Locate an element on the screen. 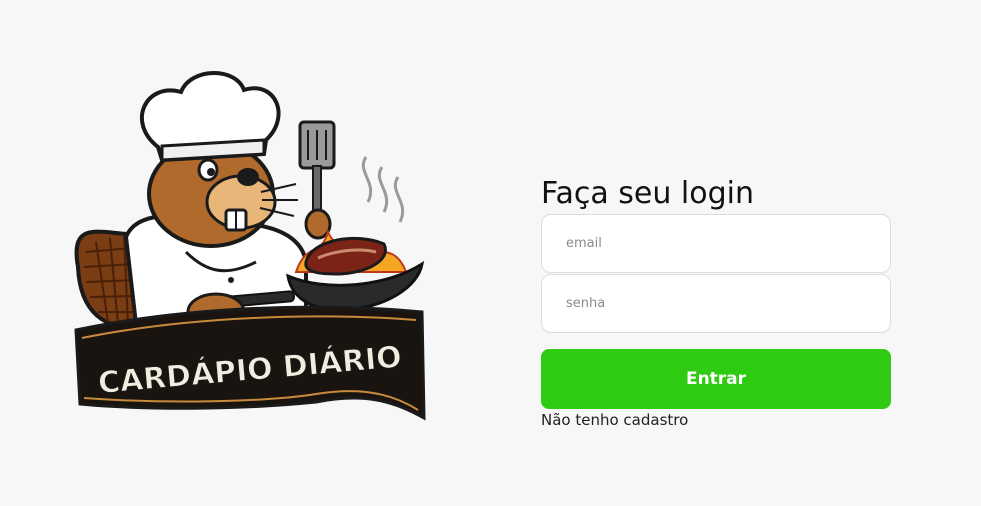 The width and height of the screenshot is (981, 506). page-title: Faça seu login is located at coordinates (648, 193).